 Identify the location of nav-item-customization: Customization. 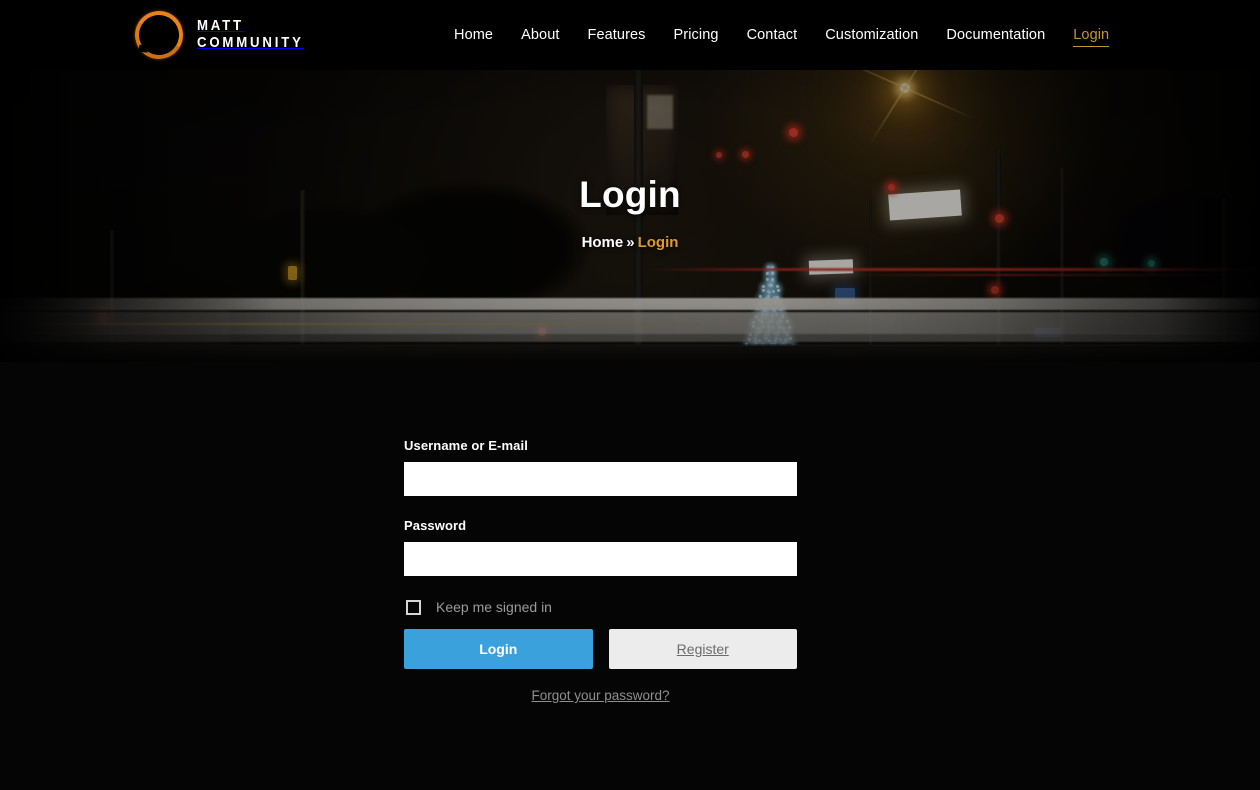
(871, 35).